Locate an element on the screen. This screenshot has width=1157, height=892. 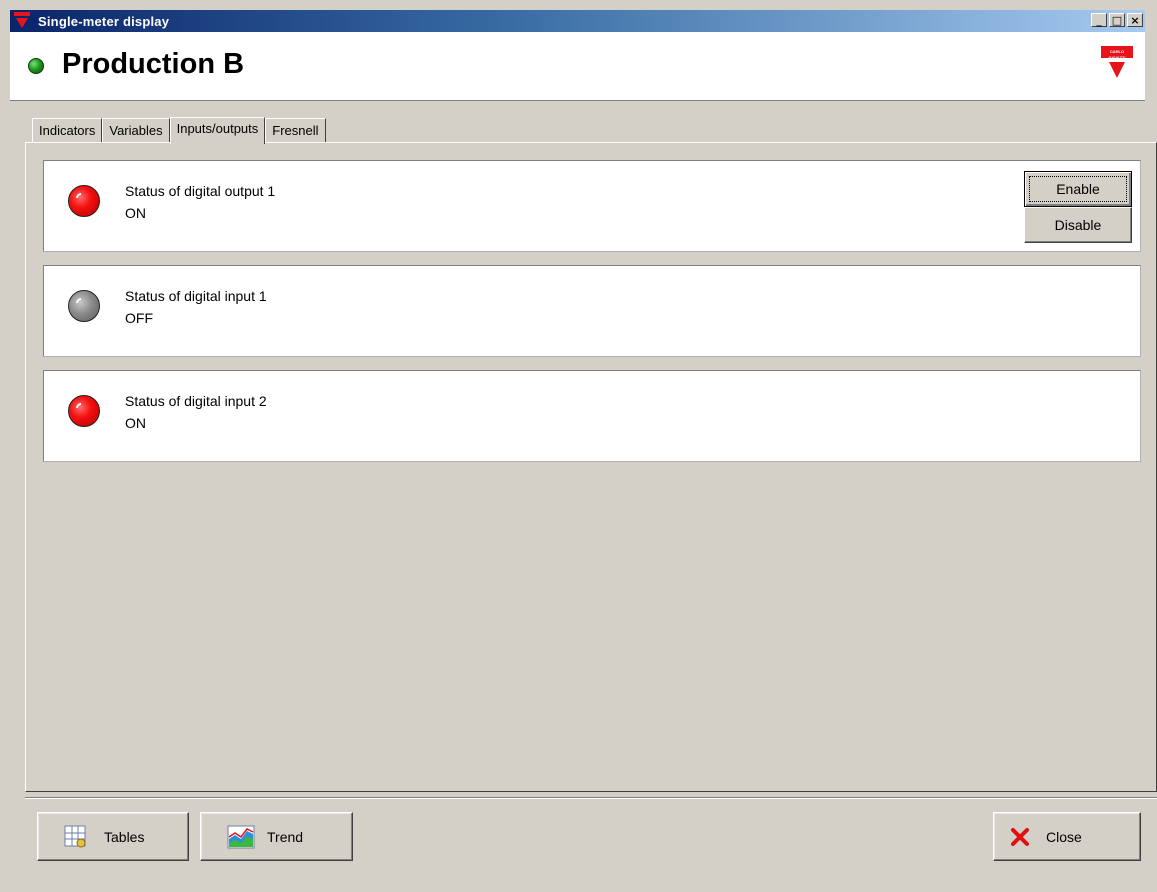
status-label: Status of digital input 2 is located at coordinates (196, 401).